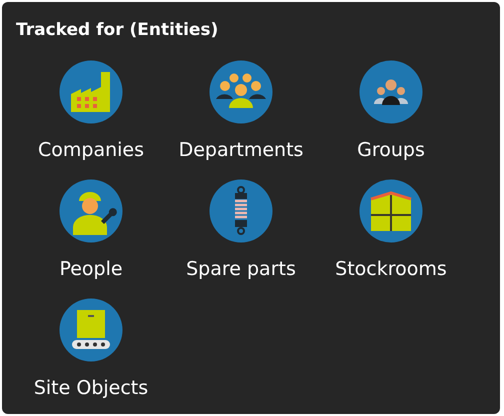  I want to click on worker-icon, so click(91, 211).